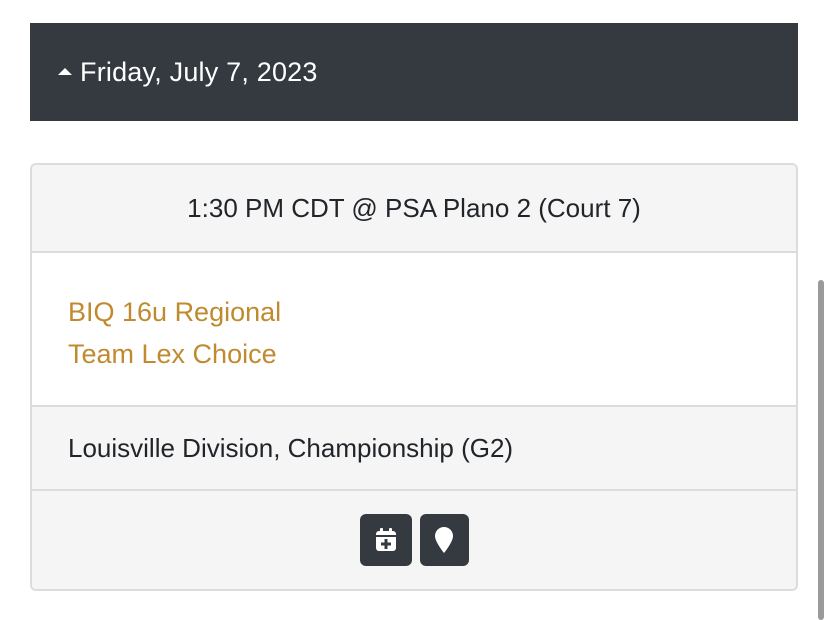 This screenshot has width=828, height=620. Describe the element at coordinates (65, 71) in the screenshot. I see `caret-up-icon` at that location.